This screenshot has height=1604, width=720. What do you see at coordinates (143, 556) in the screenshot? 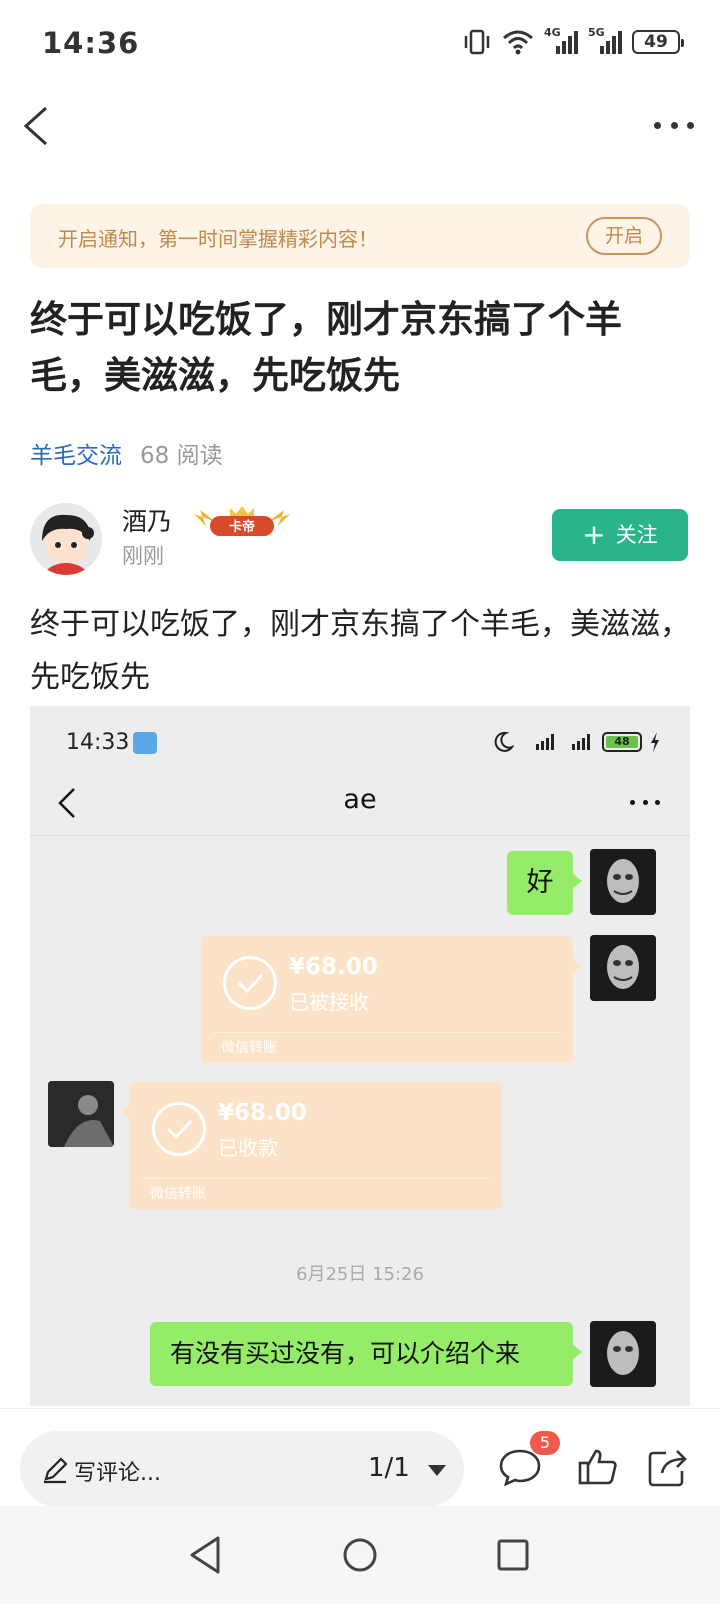
I see `post-time: 刚刚` at bounding box center [143, 556].